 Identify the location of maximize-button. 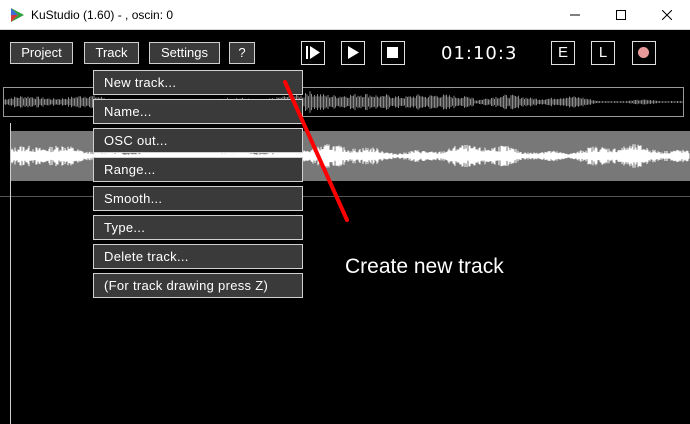
(621, 15).